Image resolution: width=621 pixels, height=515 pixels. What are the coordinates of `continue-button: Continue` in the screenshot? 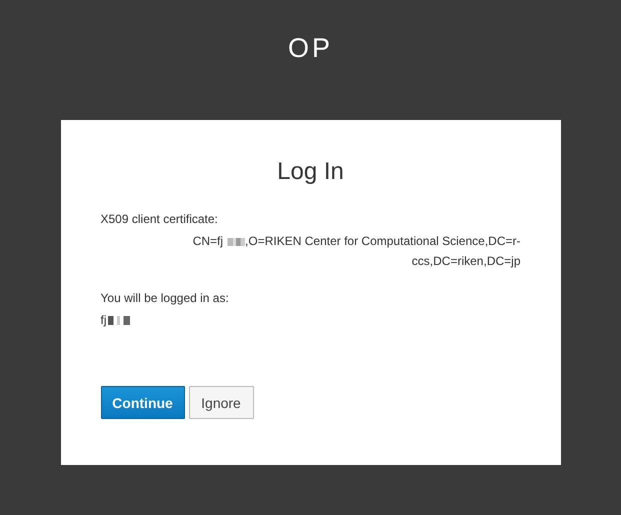 It's located at (142, 402).